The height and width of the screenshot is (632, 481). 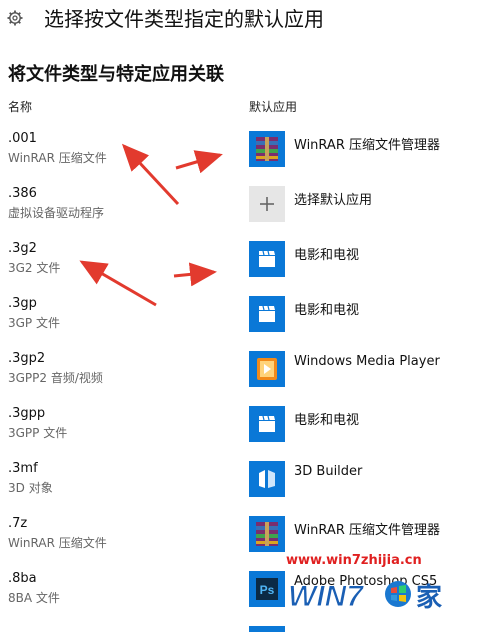 I want to click on section-title: 将文件类型与特定应用关联, so click(x=116, y=74).